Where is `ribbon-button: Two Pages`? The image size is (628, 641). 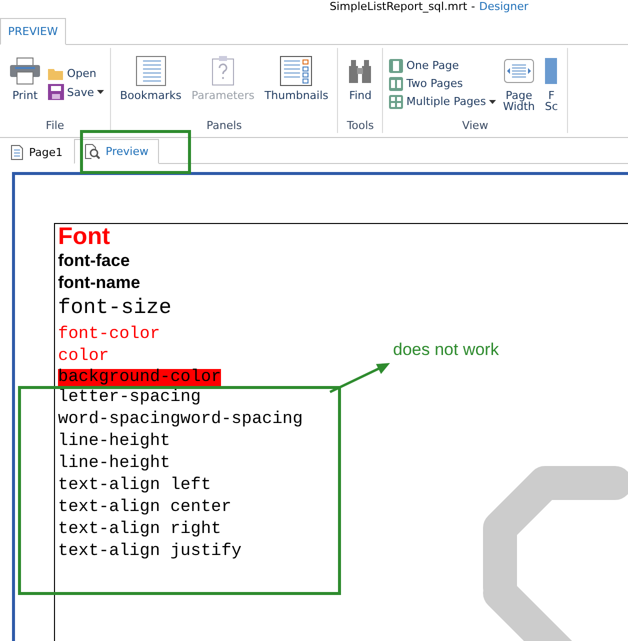 ribbon-button: Two Pages is located at coordinates (442, 83).